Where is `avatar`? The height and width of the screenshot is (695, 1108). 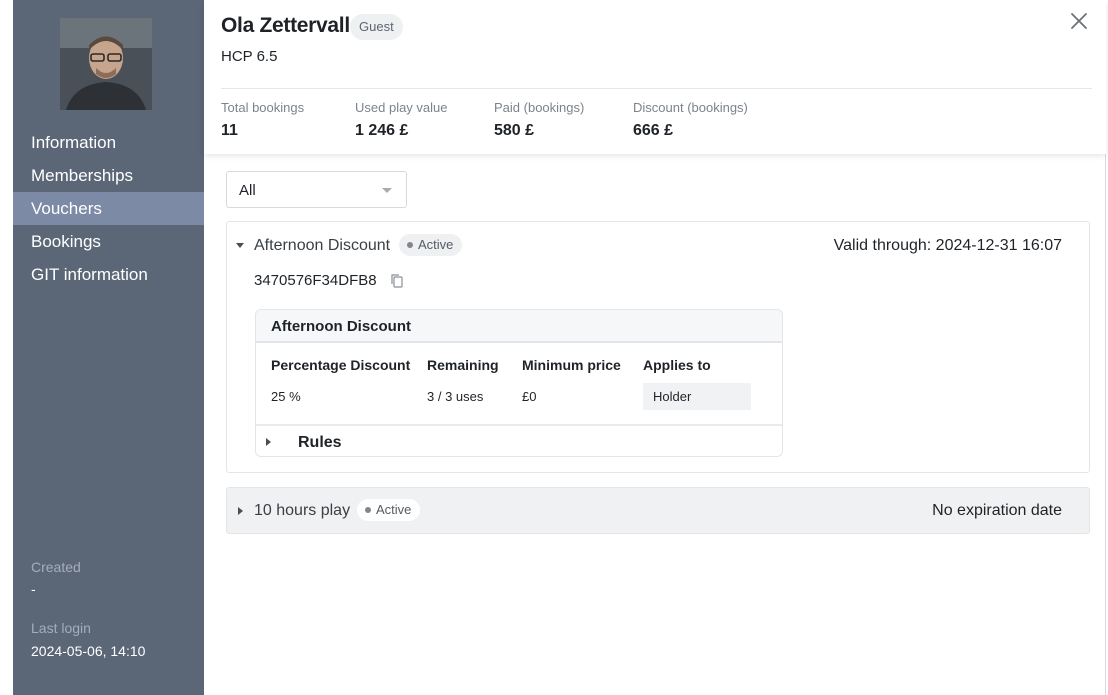 avatar is located at coordinates (106, 64).